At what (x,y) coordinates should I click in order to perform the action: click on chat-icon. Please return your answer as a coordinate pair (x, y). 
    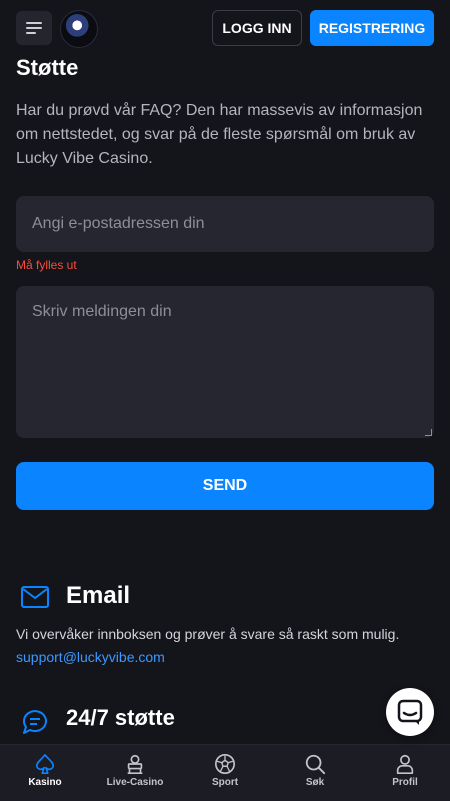
    Looking at the image, I should click on (410, 712).